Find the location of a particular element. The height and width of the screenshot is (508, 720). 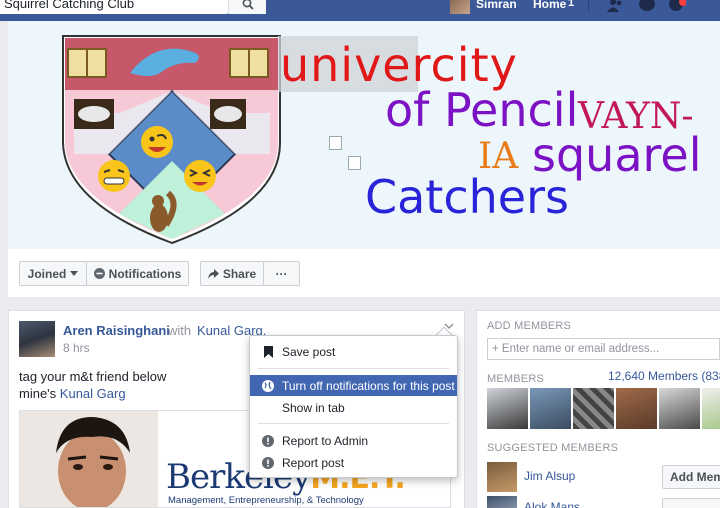

menu-item-save-post: Save post is located at coordinates (353, 351).